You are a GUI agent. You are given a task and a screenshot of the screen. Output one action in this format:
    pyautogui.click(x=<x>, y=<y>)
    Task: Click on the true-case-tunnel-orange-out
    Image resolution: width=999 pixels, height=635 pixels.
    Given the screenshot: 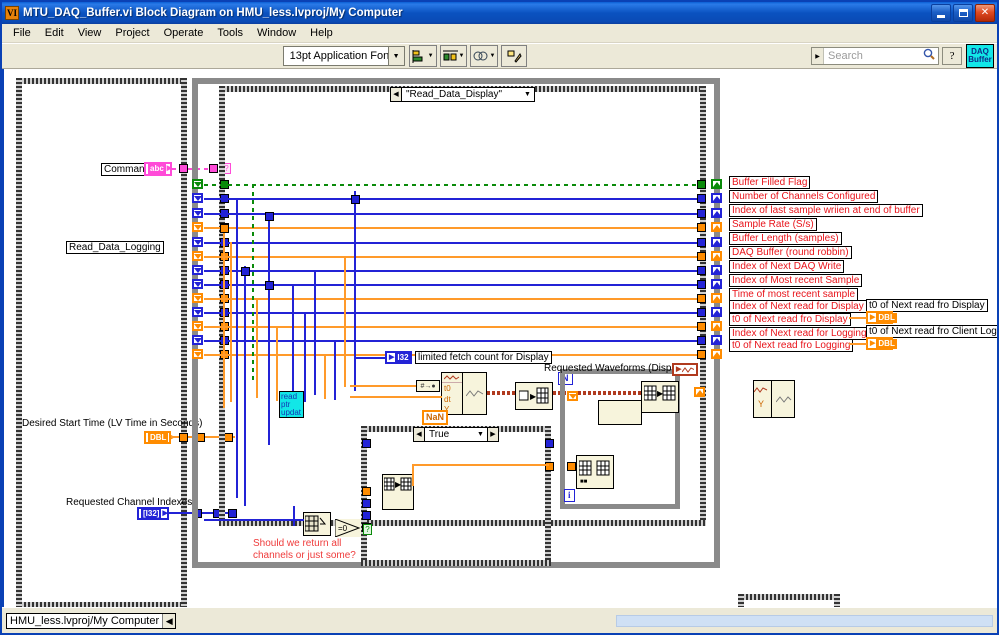 What is the action you would take?
    pyautogui.click(x=571, y=466)
    